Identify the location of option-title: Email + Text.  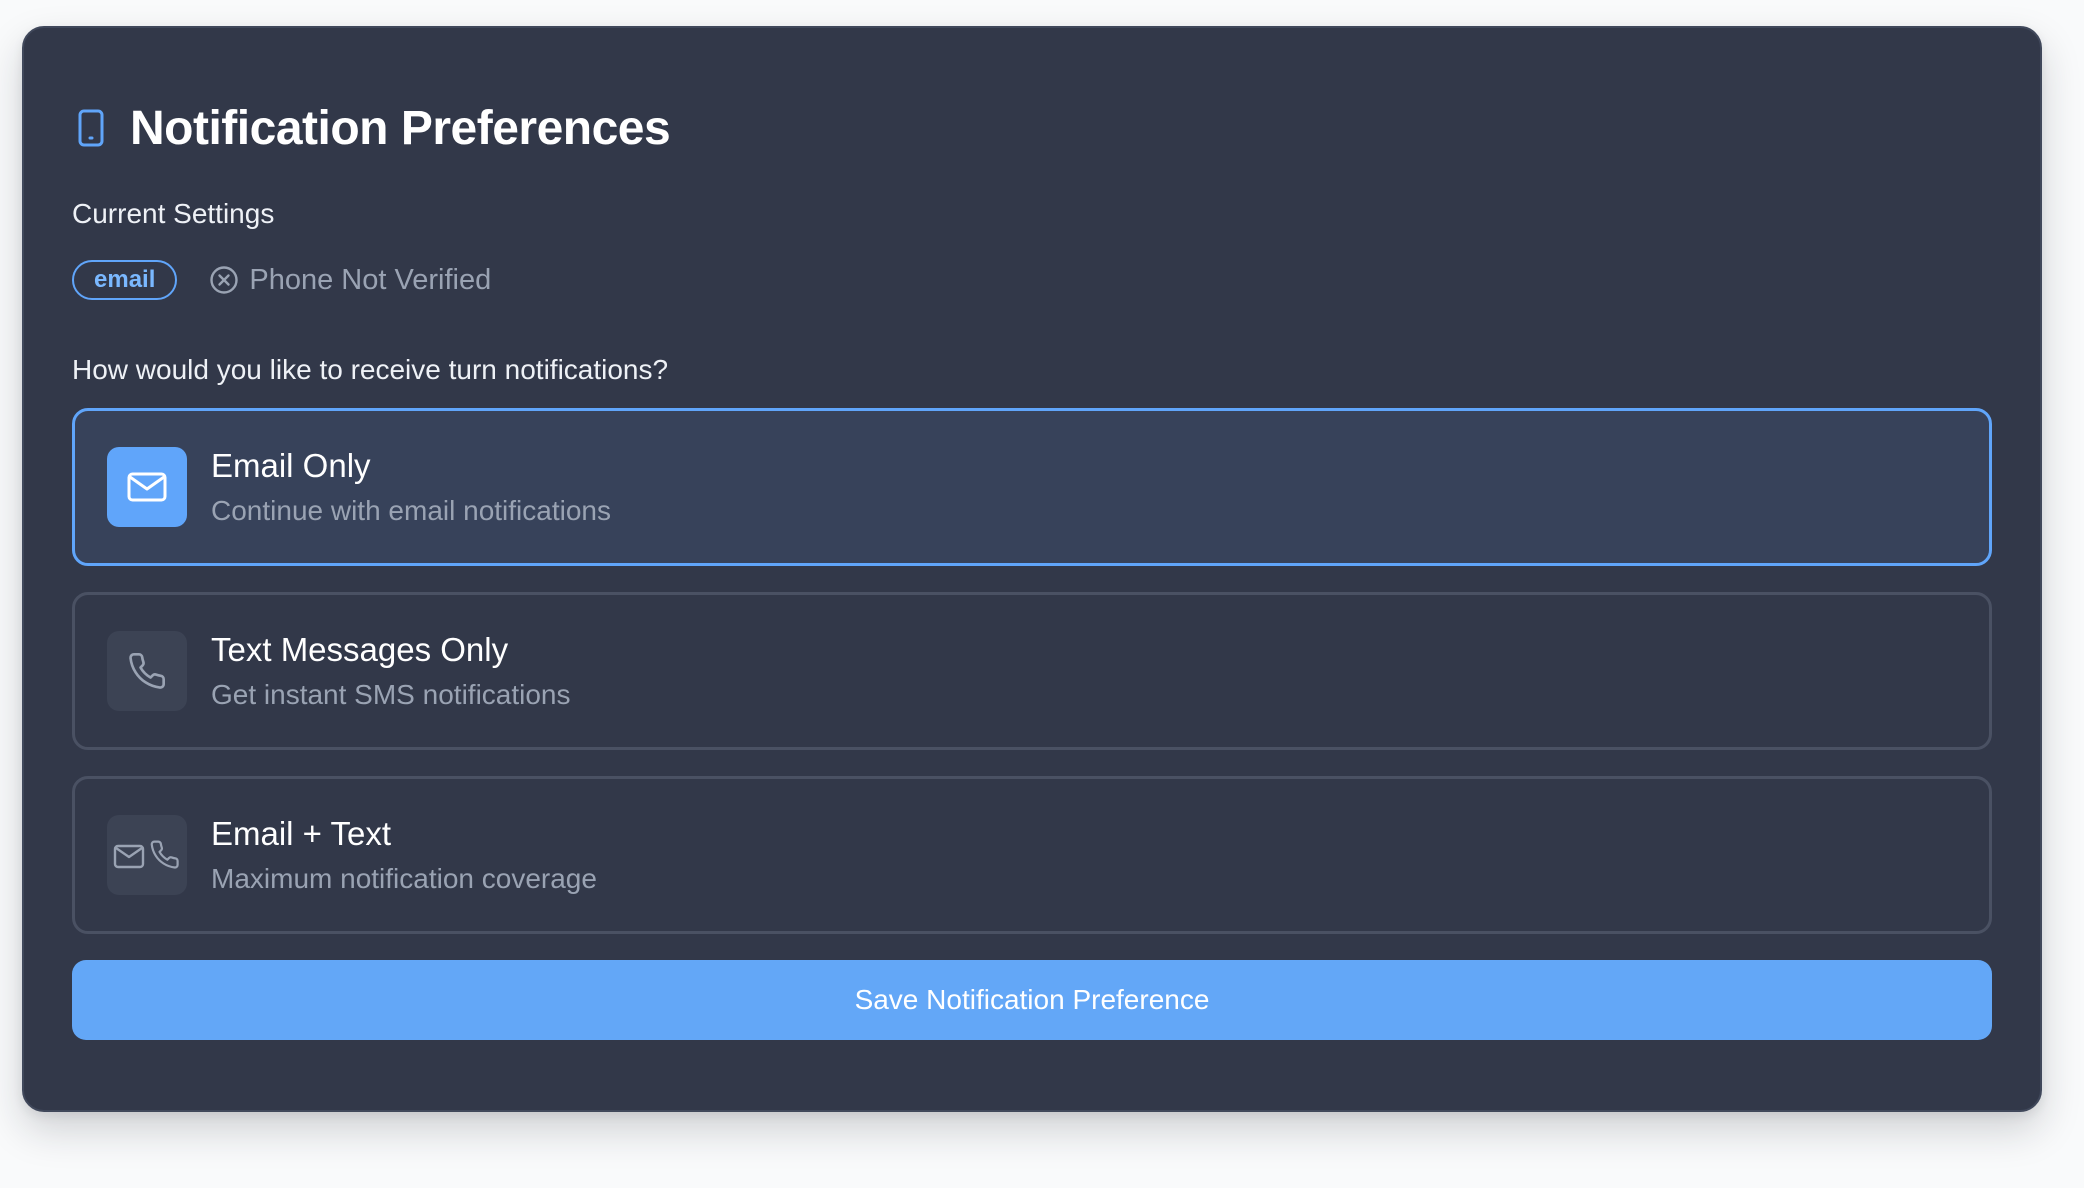
(301, 833).